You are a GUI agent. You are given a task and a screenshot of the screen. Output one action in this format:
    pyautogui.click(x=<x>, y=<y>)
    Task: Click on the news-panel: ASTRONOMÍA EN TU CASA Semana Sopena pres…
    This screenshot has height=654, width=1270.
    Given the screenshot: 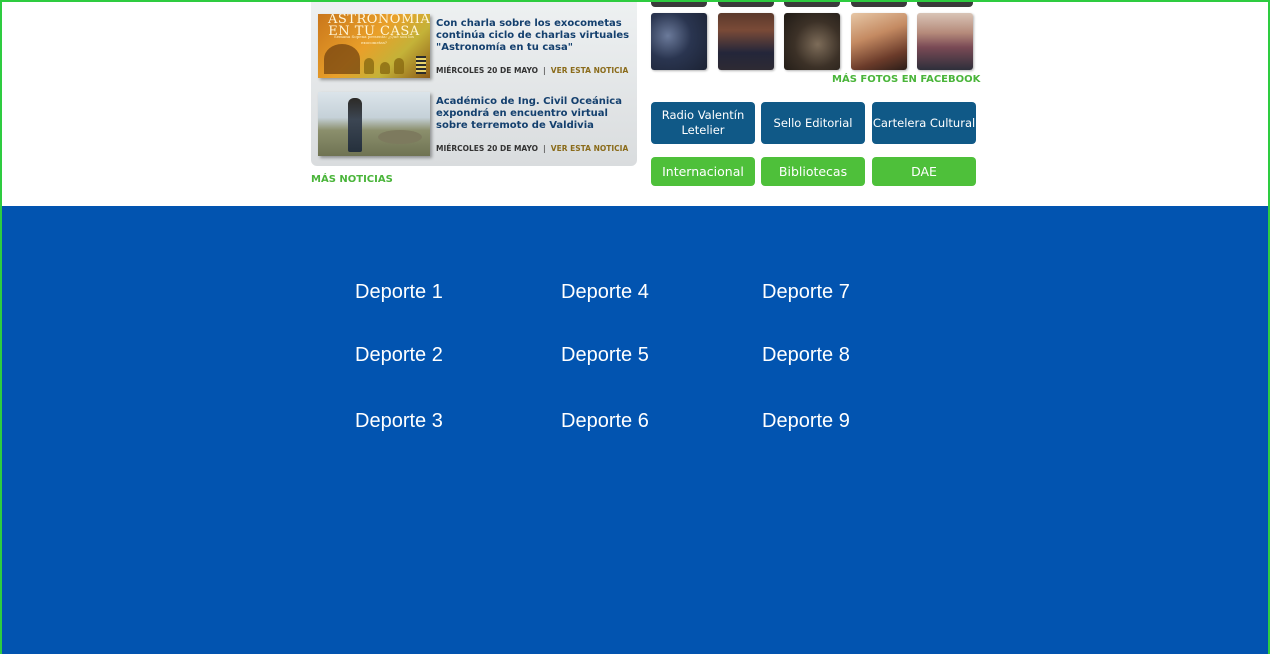 What is the action you would take?
    pyautogui.click(x=474, y=83)
    